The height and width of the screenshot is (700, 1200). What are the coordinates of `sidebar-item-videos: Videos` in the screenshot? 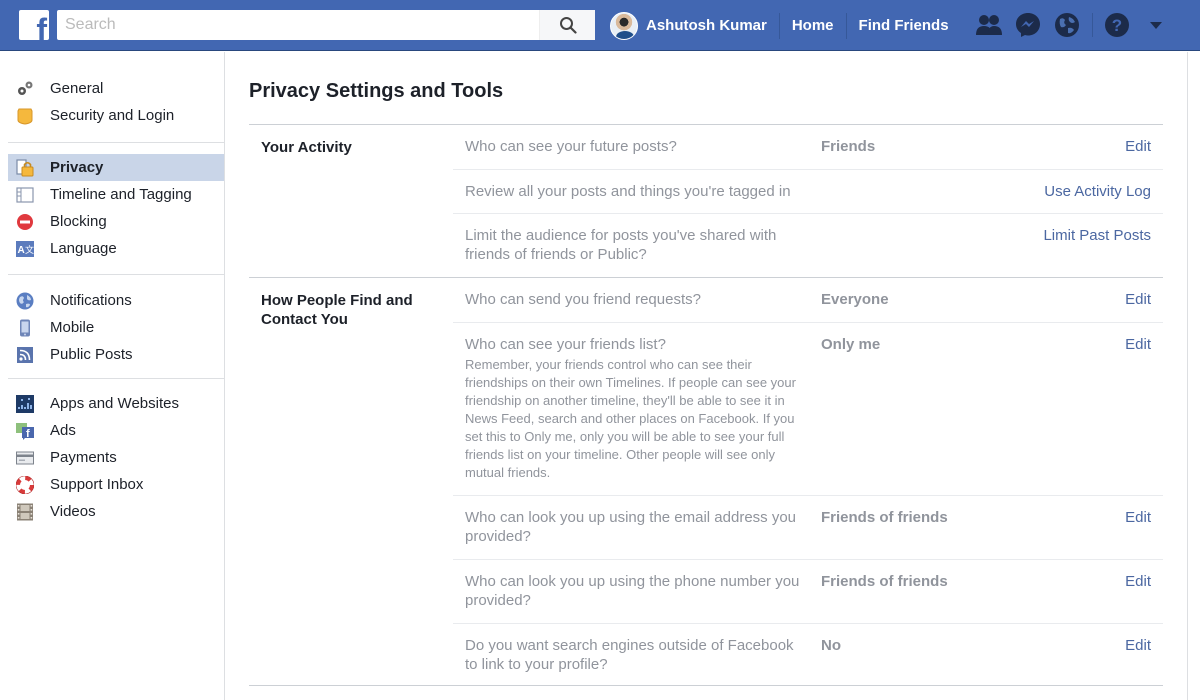 It's located at (116, 511).